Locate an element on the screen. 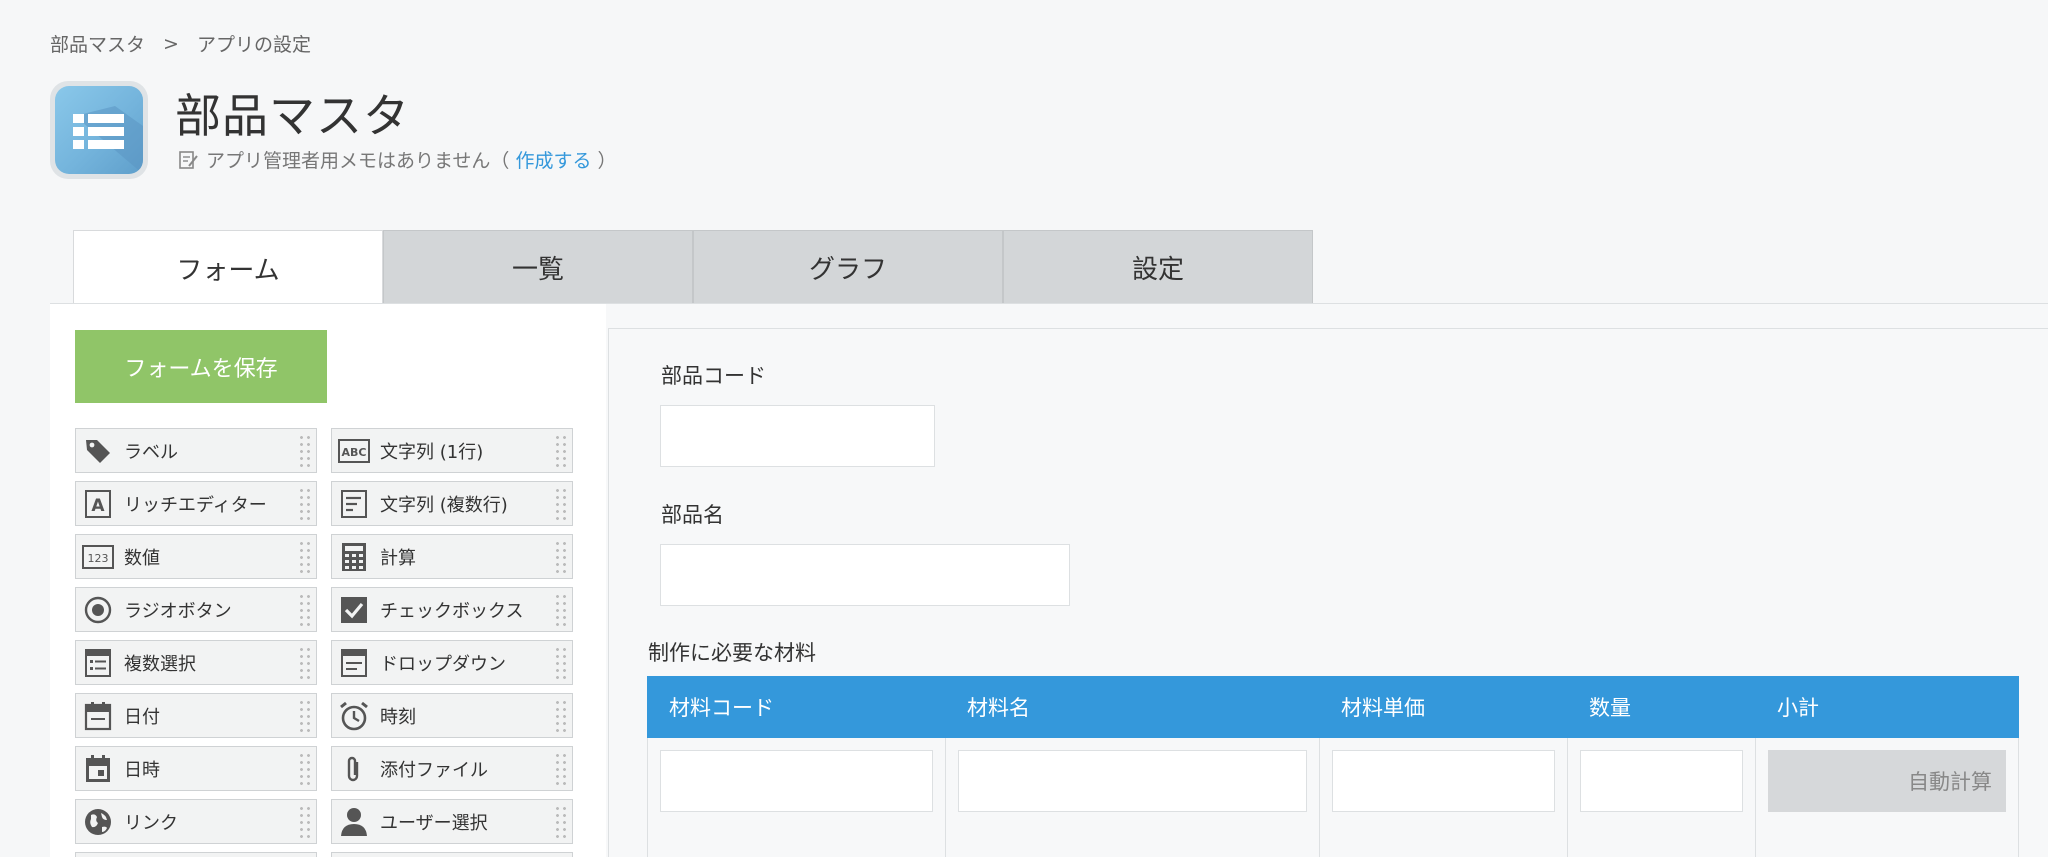 Image resolution: width=2048 pixels, height=857 pixels. palette-item-datetime: 日時 is located at coordinates (196, 768).